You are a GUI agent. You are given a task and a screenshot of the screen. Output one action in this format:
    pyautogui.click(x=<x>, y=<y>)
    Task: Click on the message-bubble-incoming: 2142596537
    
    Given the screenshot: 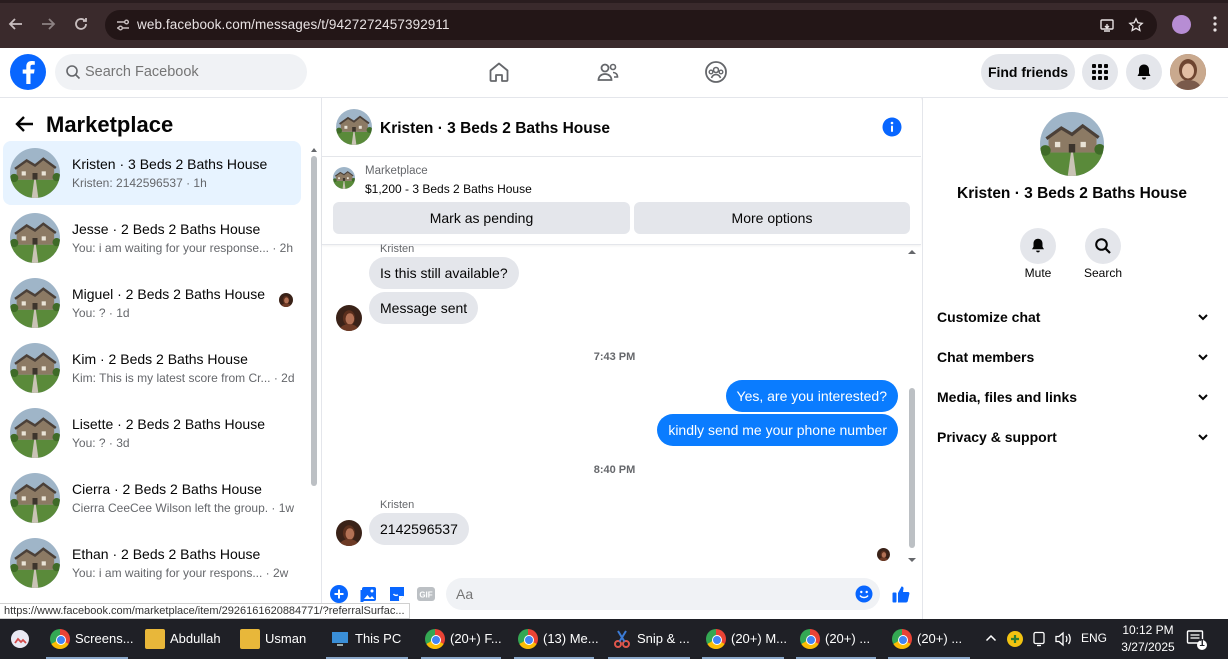 What is the action you would take?
    pyautogui.click(x=419, y=529)
    